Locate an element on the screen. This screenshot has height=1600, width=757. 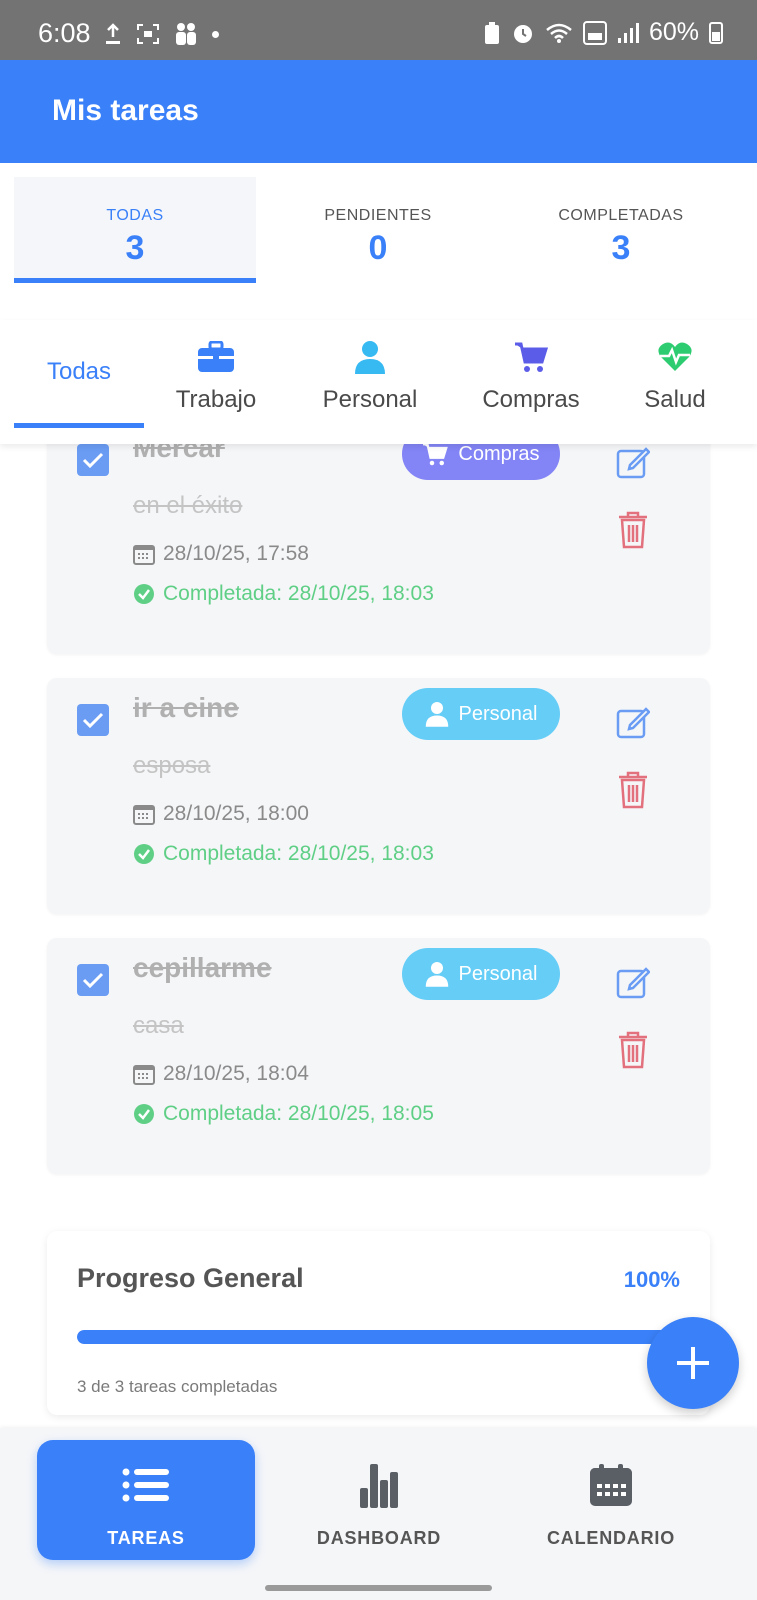
task-date-text: 28/10/25, 18:00 is located at coordinates (236, 813).